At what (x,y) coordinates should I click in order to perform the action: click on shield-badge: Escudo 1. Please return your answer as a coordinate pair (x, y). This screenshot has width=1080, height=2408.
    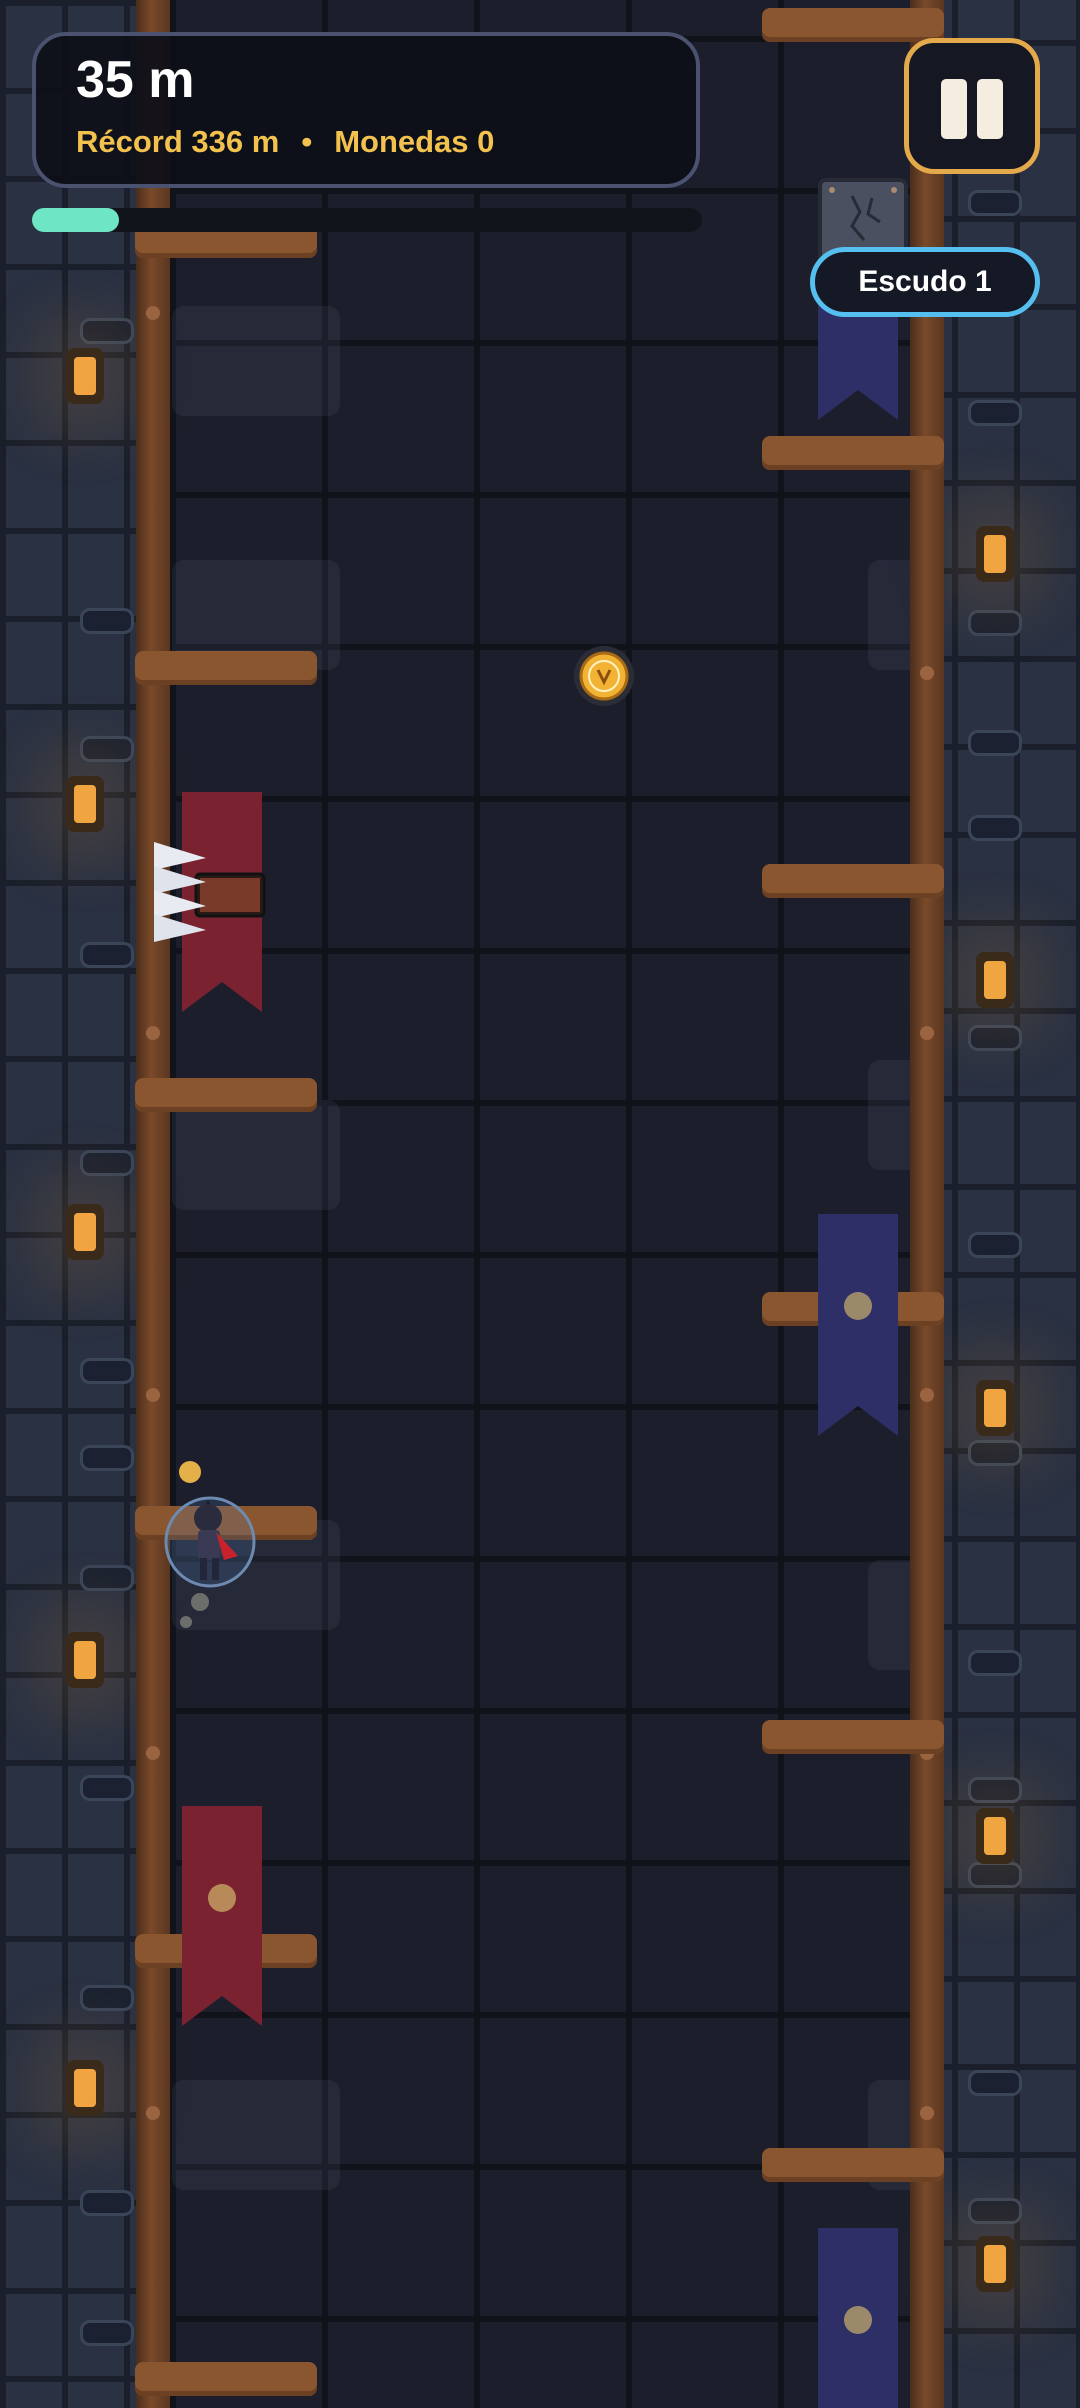
    Looking at the image, I should click on (925, 282).